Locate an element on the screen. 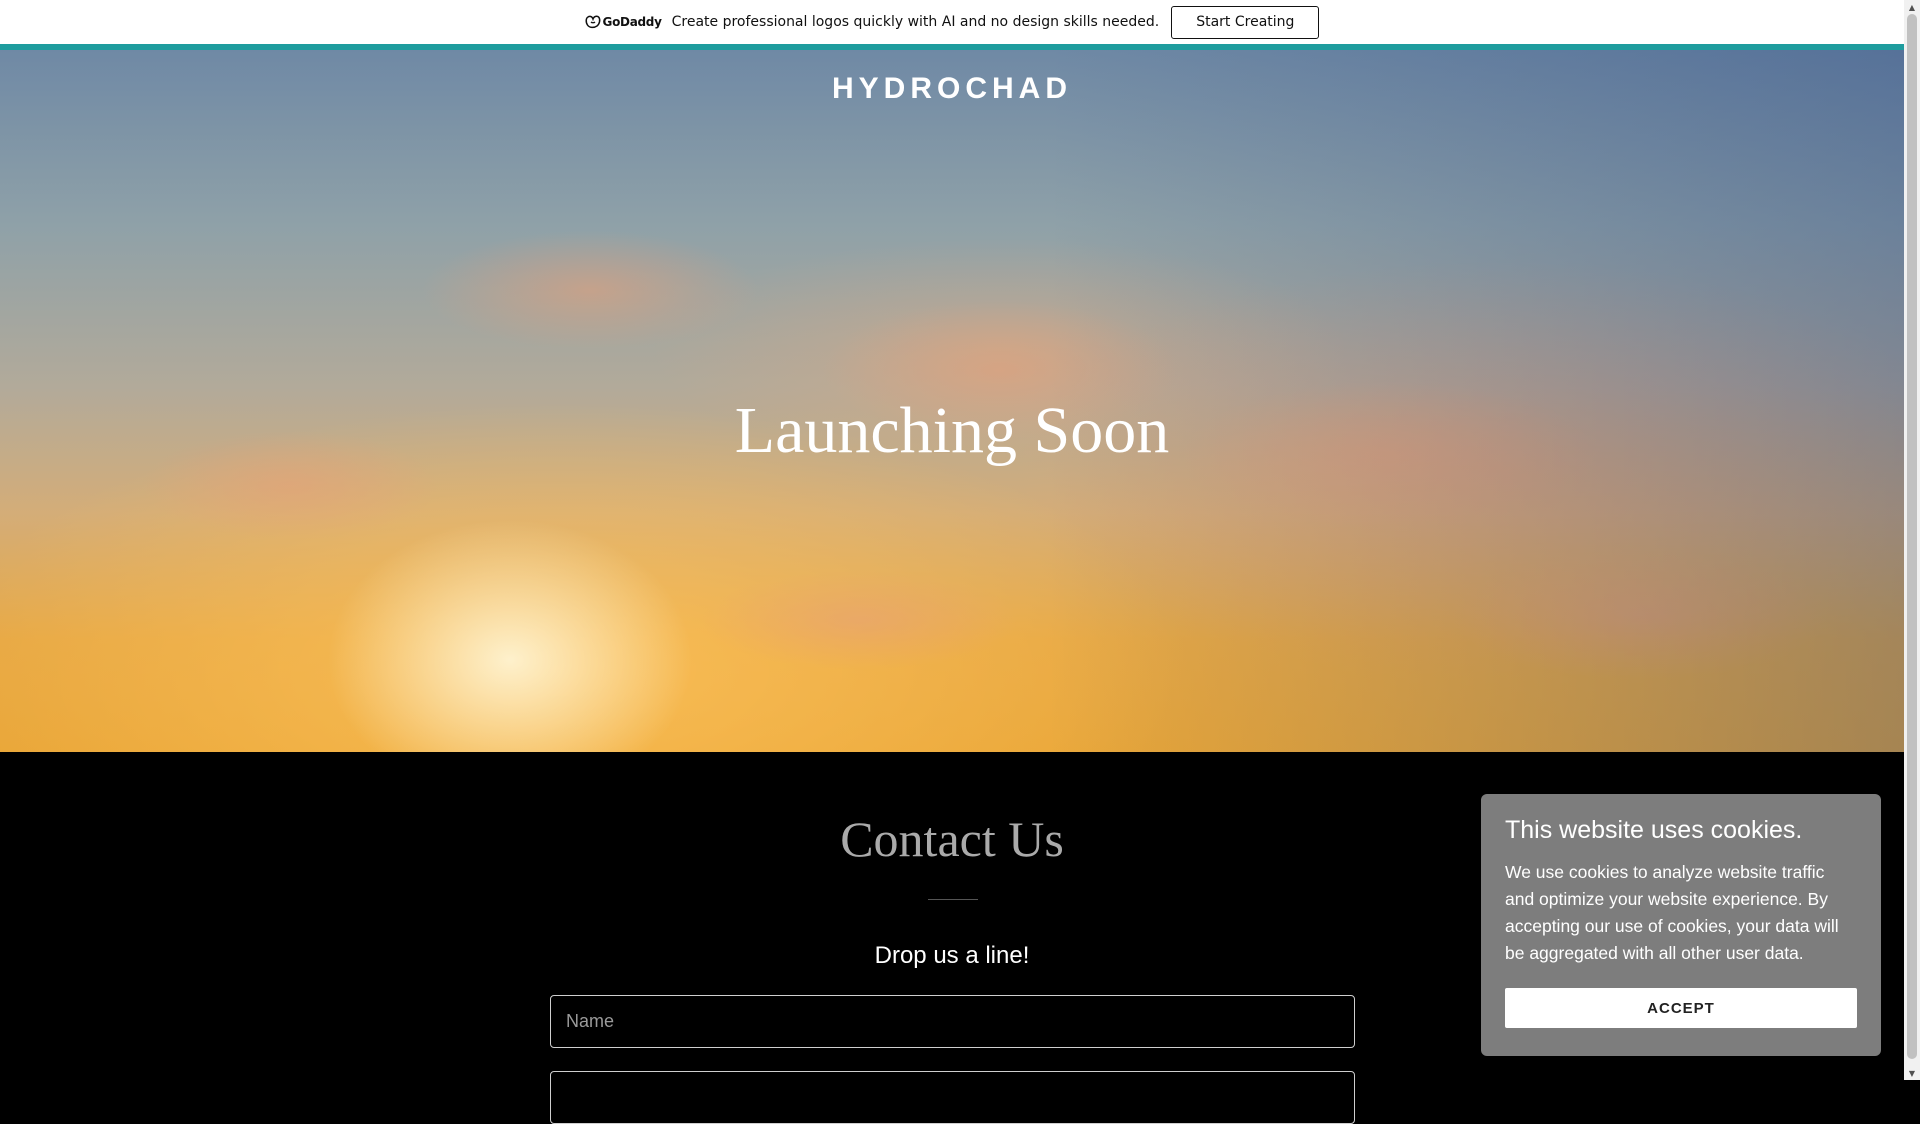 The height and width of the screenshot is (1124, 1920). next-form-field is located at coordinates (952, 1097).